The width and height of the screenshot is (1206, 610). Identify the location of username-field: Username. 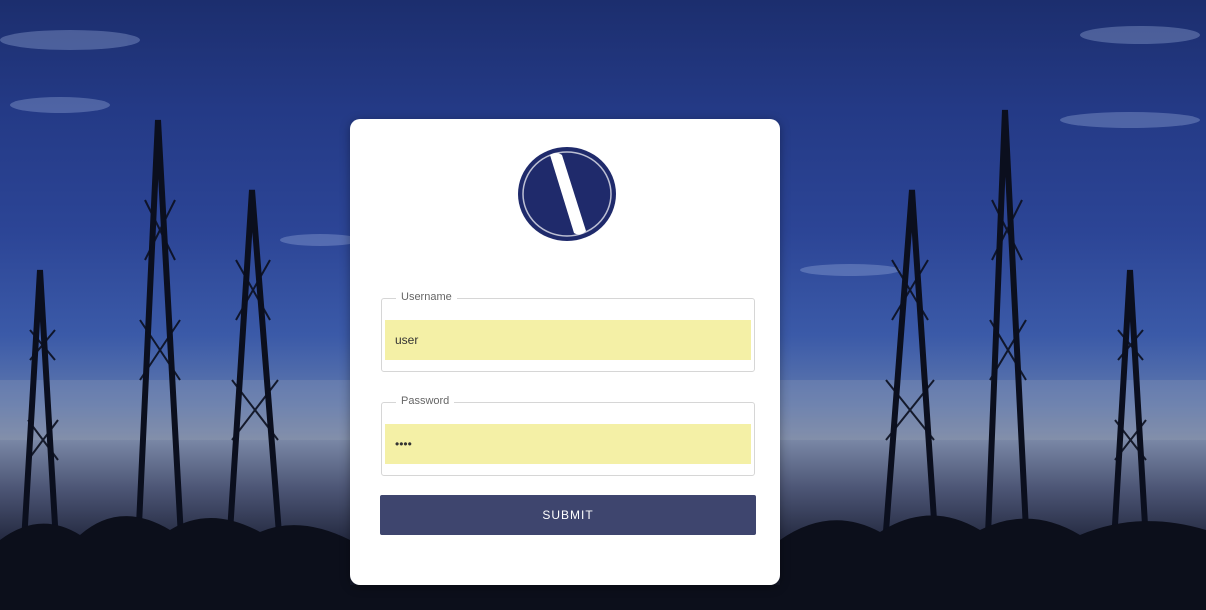
(568, 331).